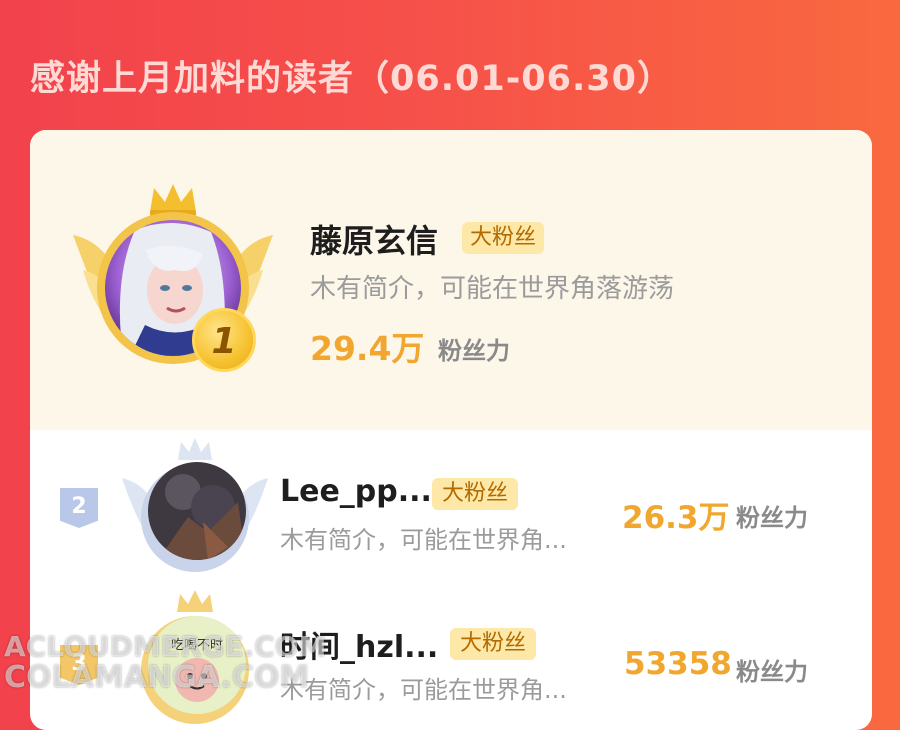 This screenshot has width=900, height=730. I want to click on rank1-name: 藤原玄信, so click(374, 239).